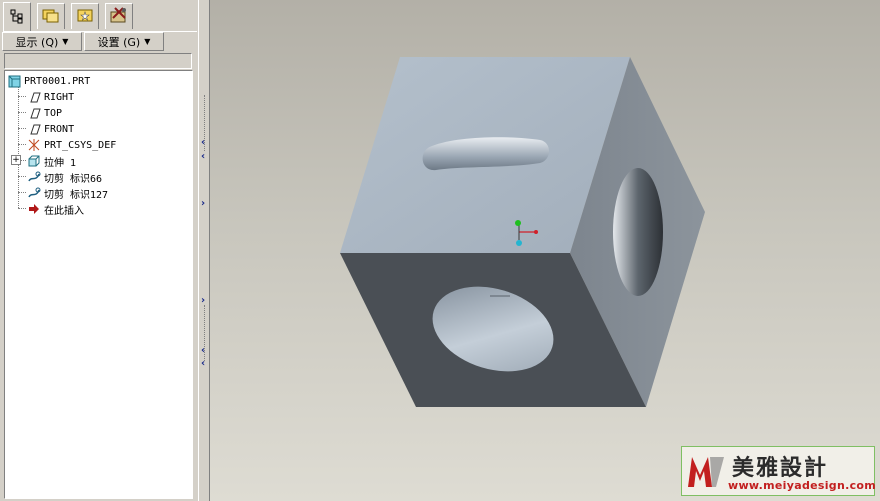  What do you see at coordinates (205, 333) in the screenshot?
I see `splitter-grip` at bounding box center [205, 333].